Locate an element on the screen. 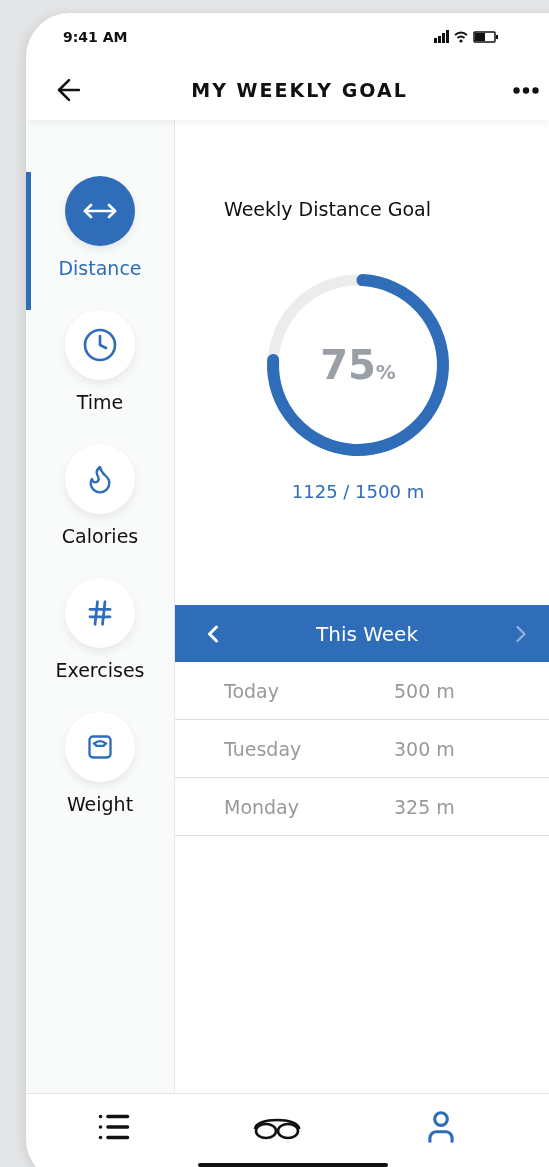 This screenshot has height=1167, width=549. day-distance: 500 m is located at coordinates (424, 690).